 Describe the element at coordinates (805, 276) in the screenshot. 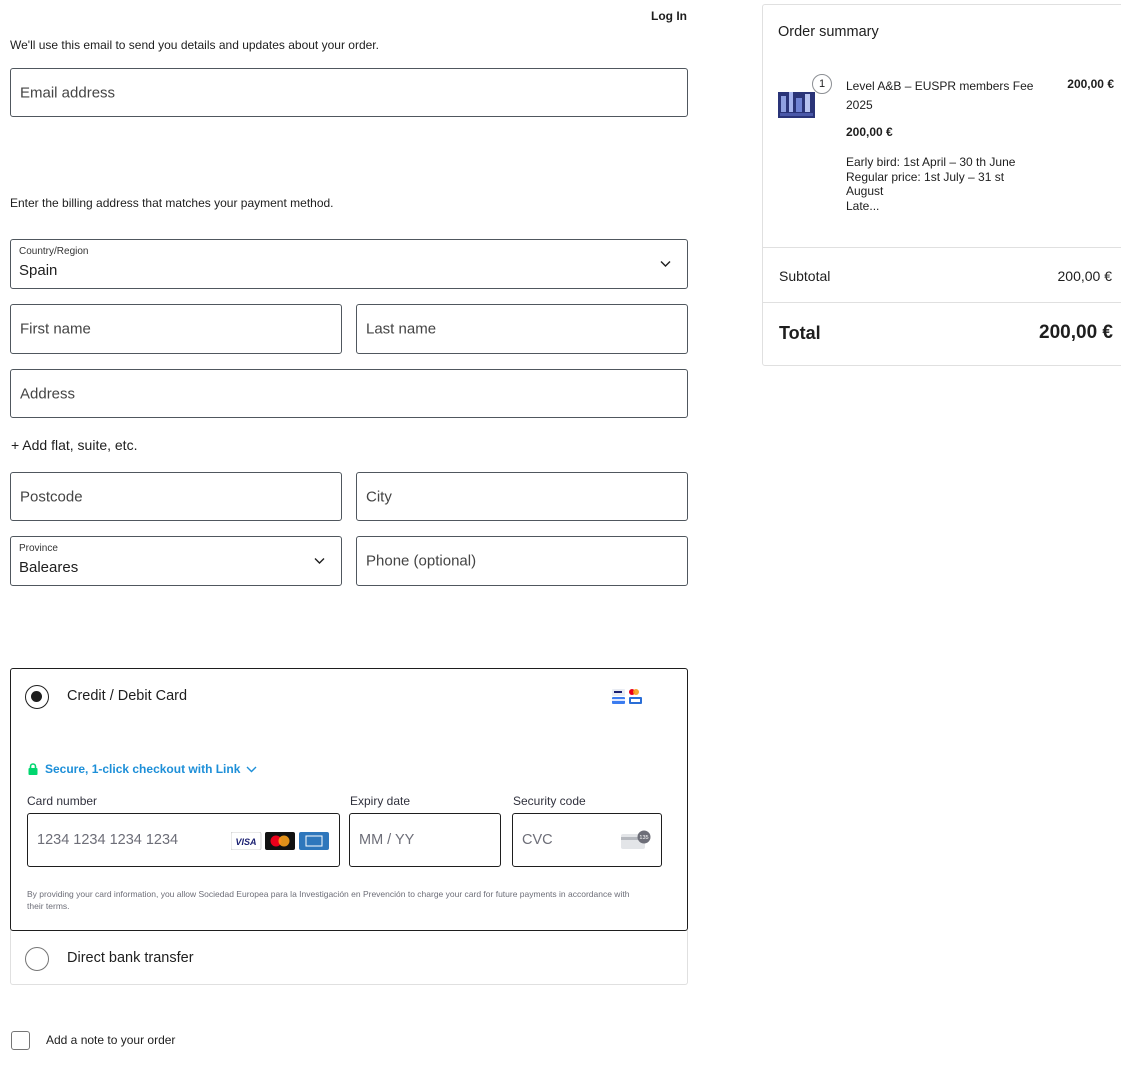

I see `subtotal-label: Subtotal` at that location.